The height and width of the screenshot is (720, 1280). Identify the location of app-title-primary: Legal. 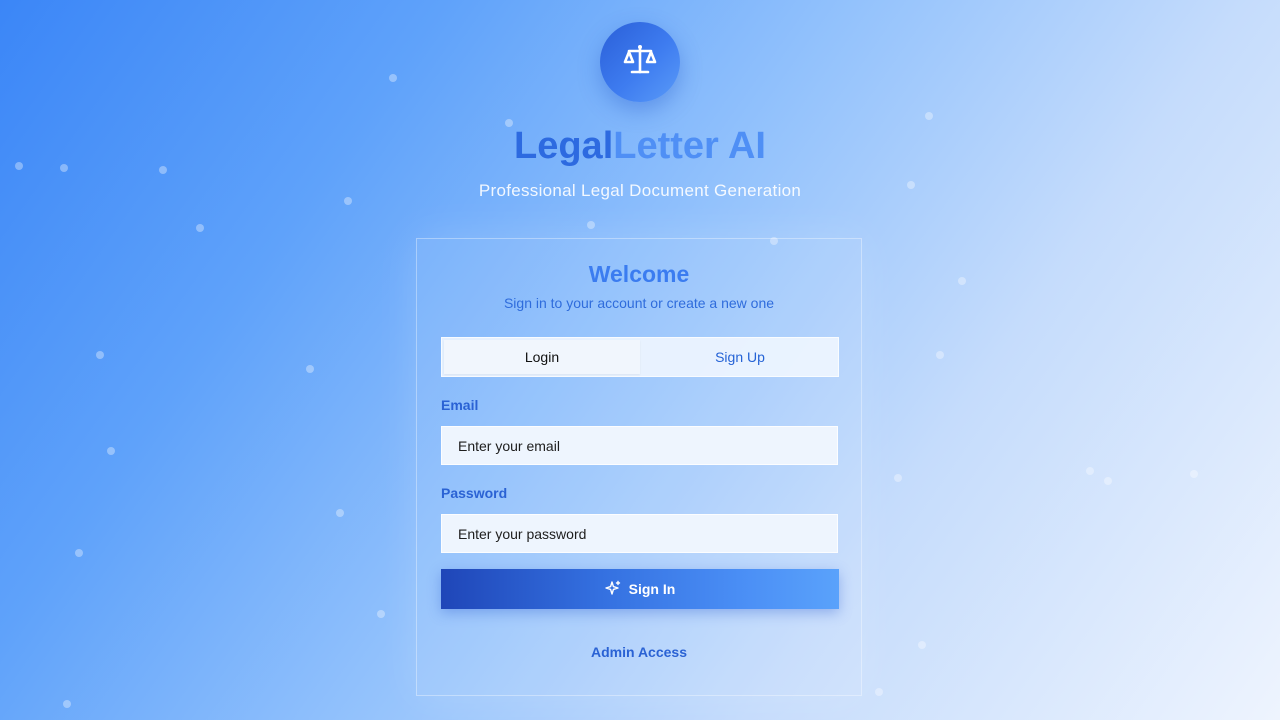
(564, 146).